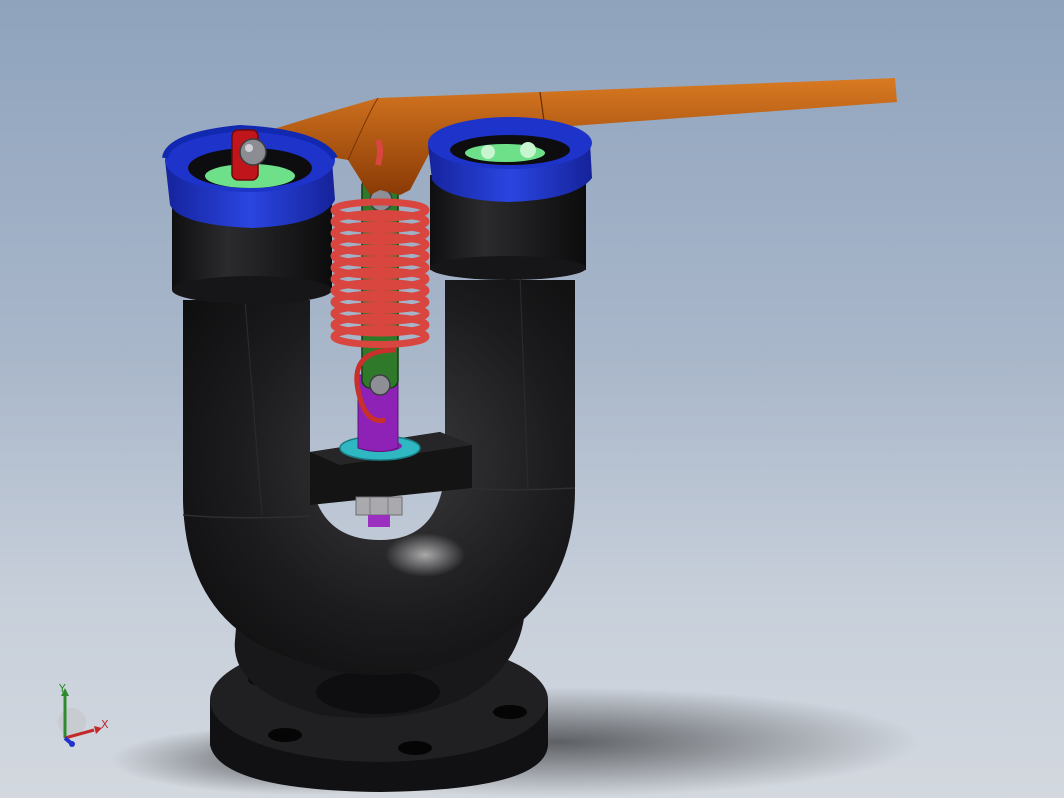 The height and width of the screenshot is (798, 1064). Describe the element at coordinates (380, 273) in the screenshot. I see `tension-spring` at that location.